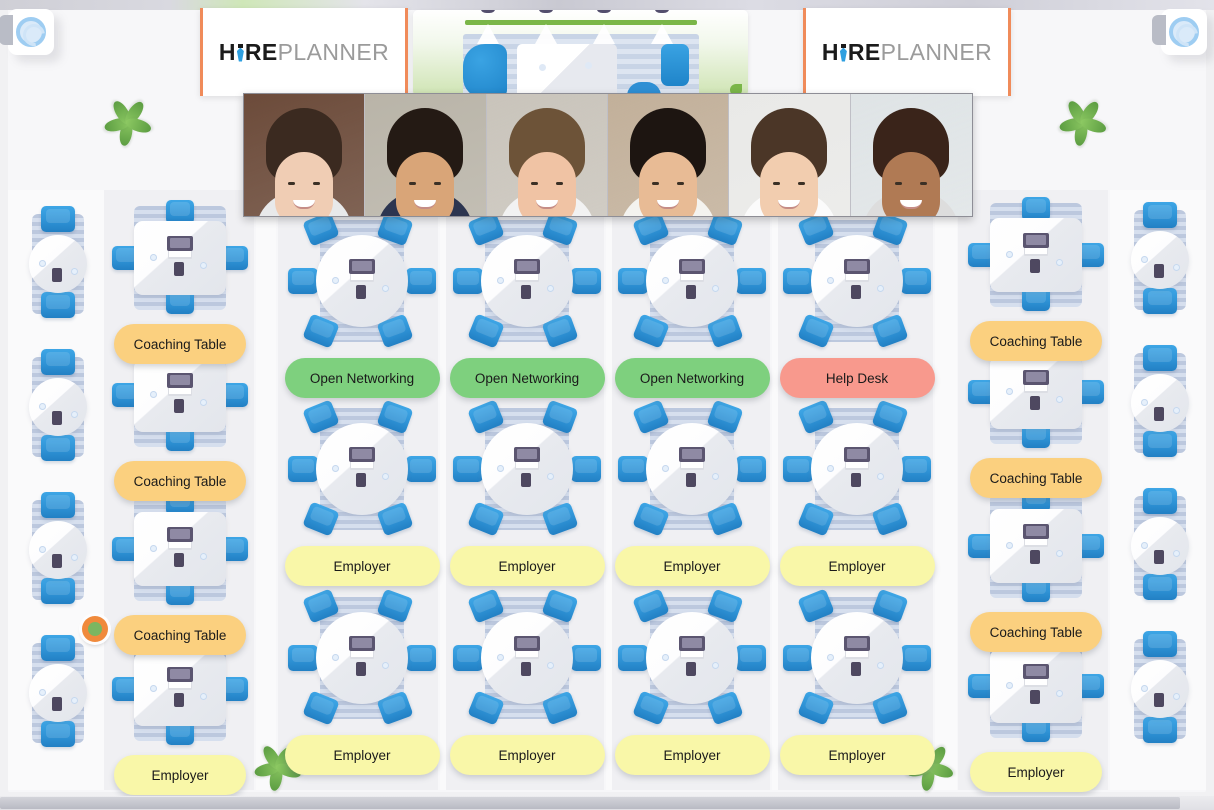  I want to click on sponsor-banner-left: H REPLANNER, so click(304, 52).